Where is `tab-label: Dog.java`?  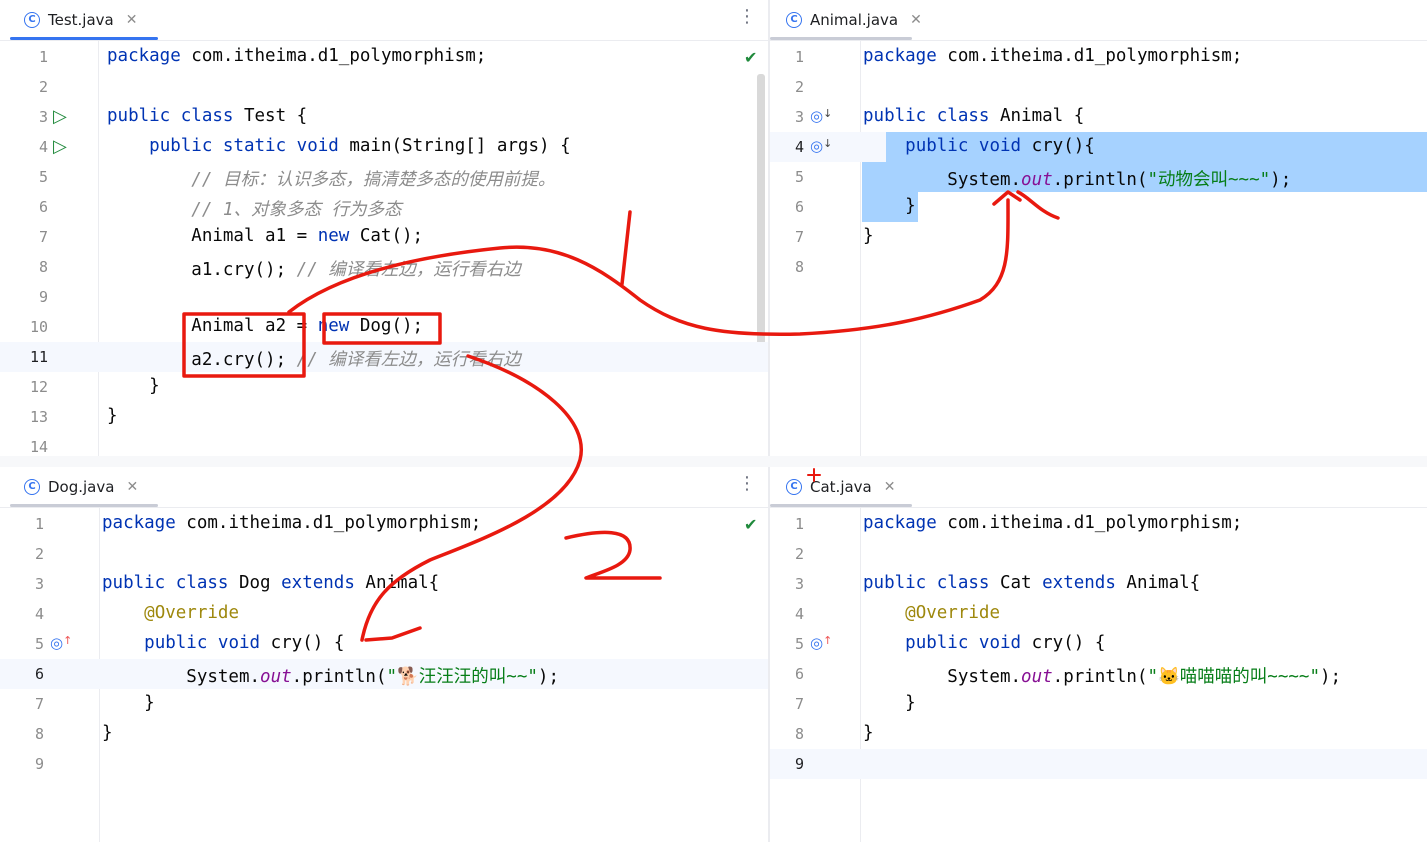 tab-label: Dog.java is located at coordinates (81, 487).